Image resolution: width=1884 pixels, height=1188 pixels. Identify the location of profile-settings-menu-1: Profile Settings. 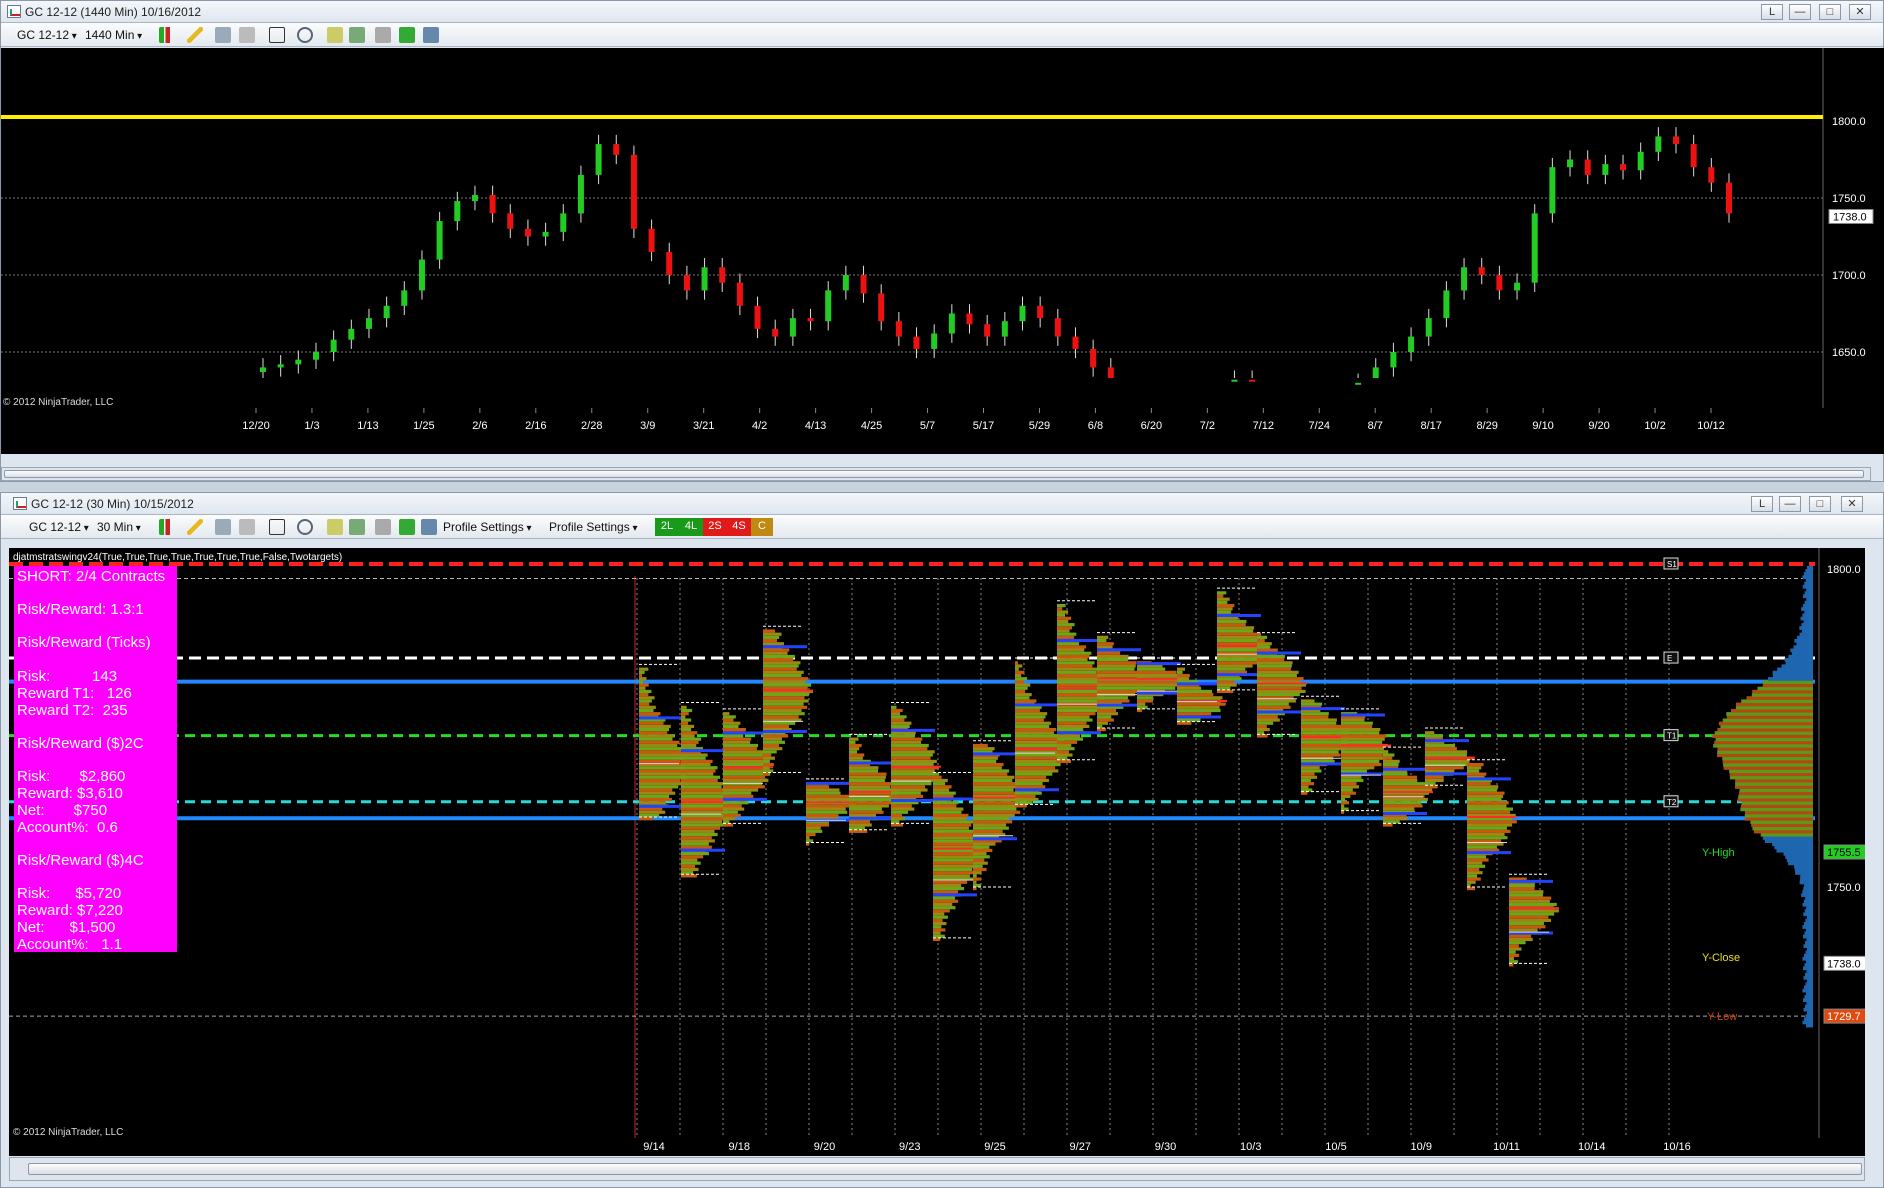
(487, 527).